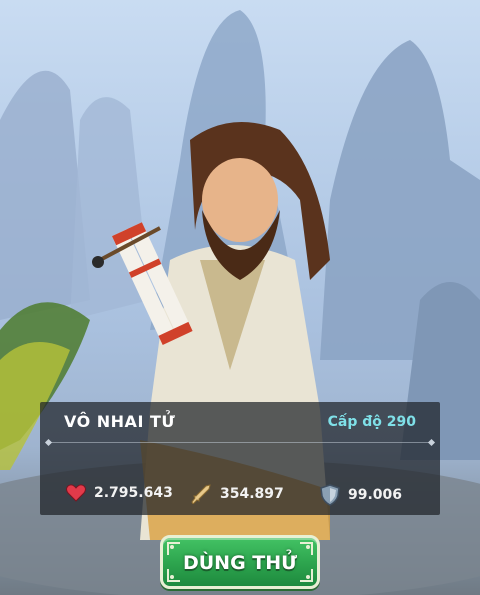  I want to click on stat-attack: 354.897, so click(237, 494).